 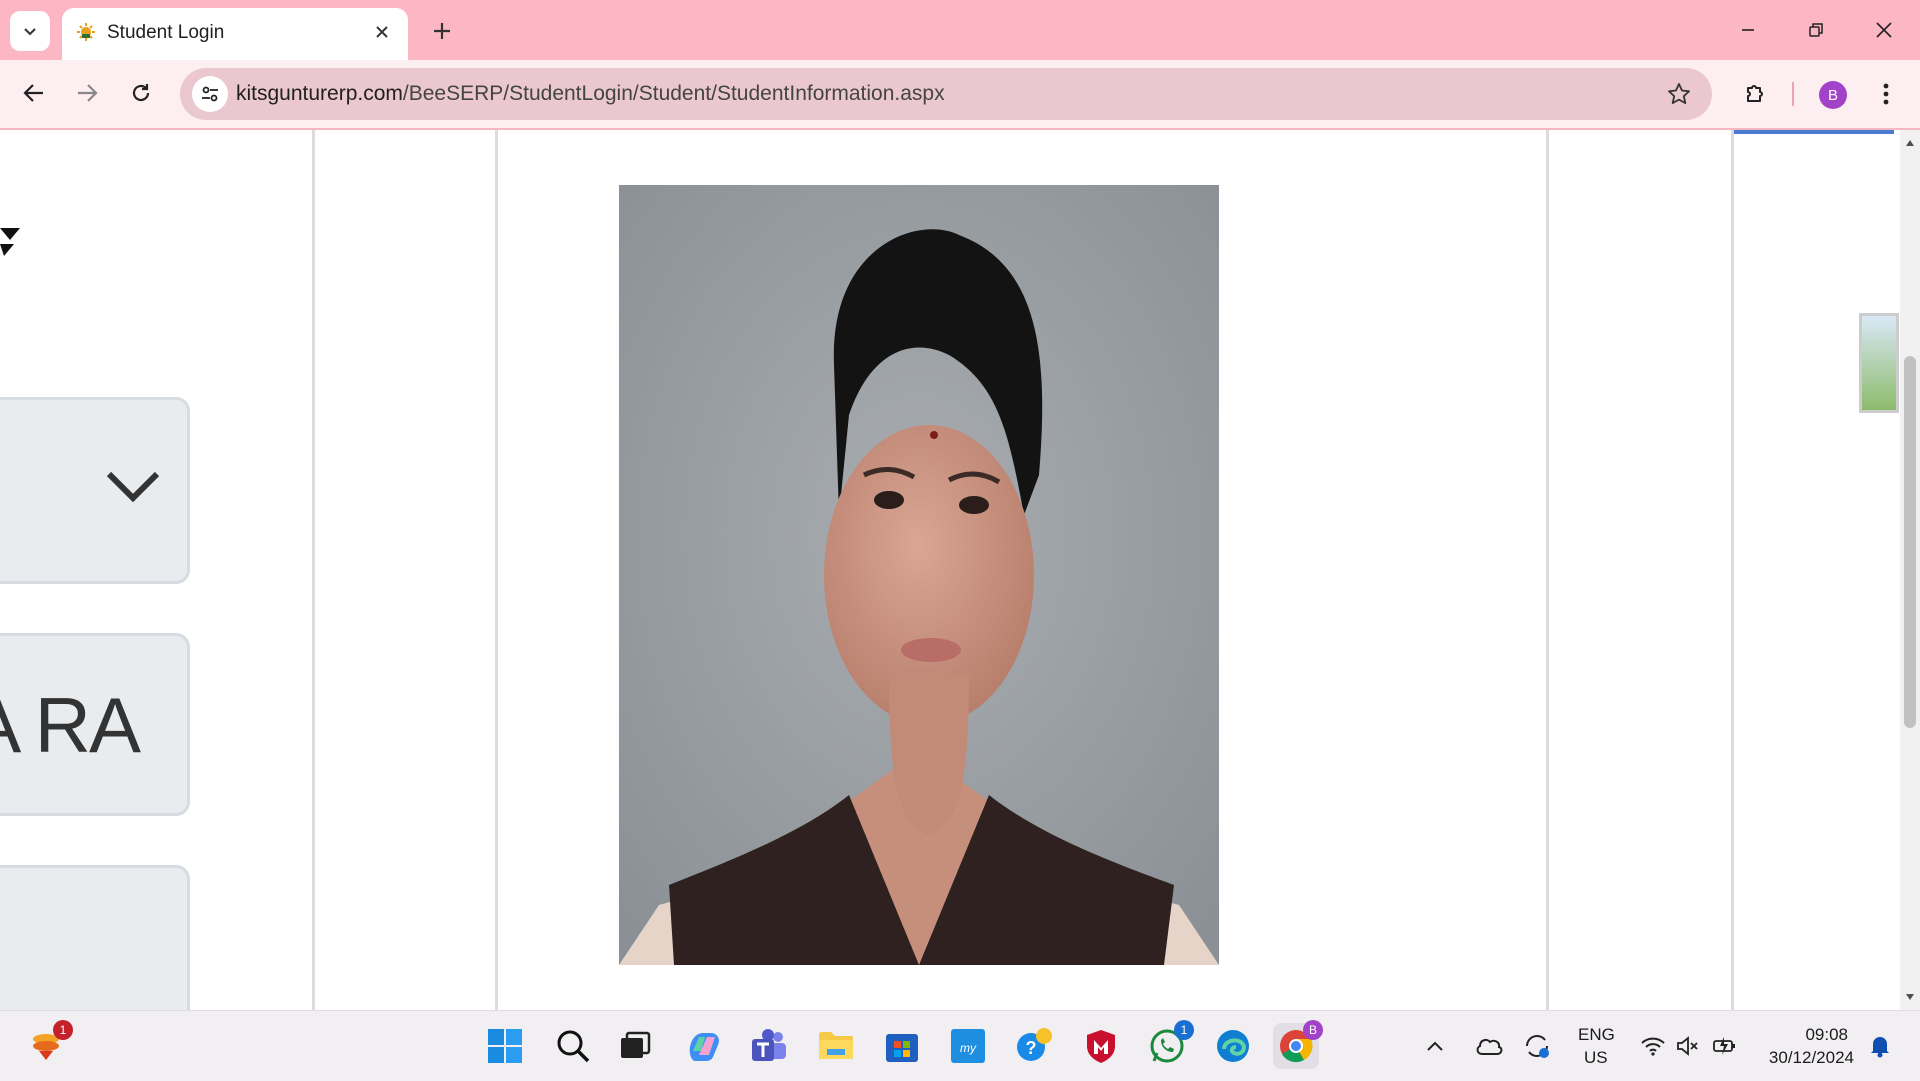 I want to click on task-view-icon, so click(x=636, y=1044).